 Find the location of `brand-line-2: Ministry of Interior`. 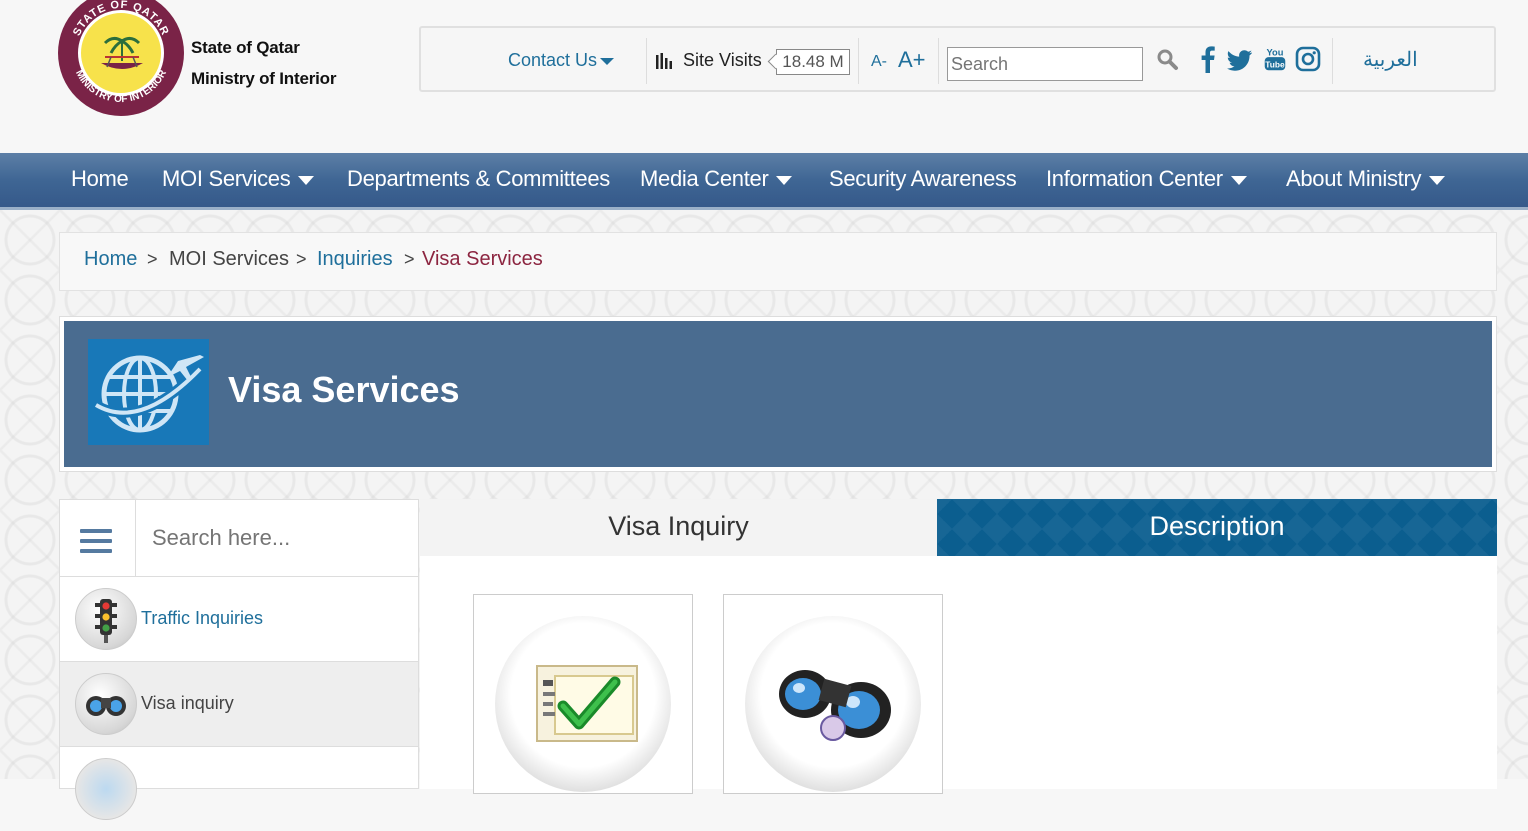

brand-line-2: Ministry of Interior is located at coordinates (264, 78).